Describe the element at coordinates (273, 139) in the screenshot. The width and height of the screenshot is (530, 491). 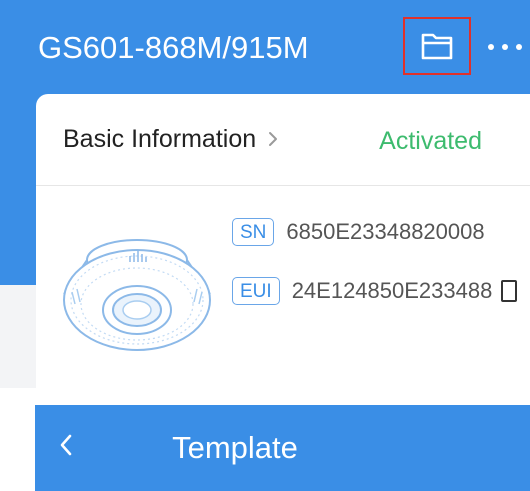
I see `chevron-right-icon` at that location.